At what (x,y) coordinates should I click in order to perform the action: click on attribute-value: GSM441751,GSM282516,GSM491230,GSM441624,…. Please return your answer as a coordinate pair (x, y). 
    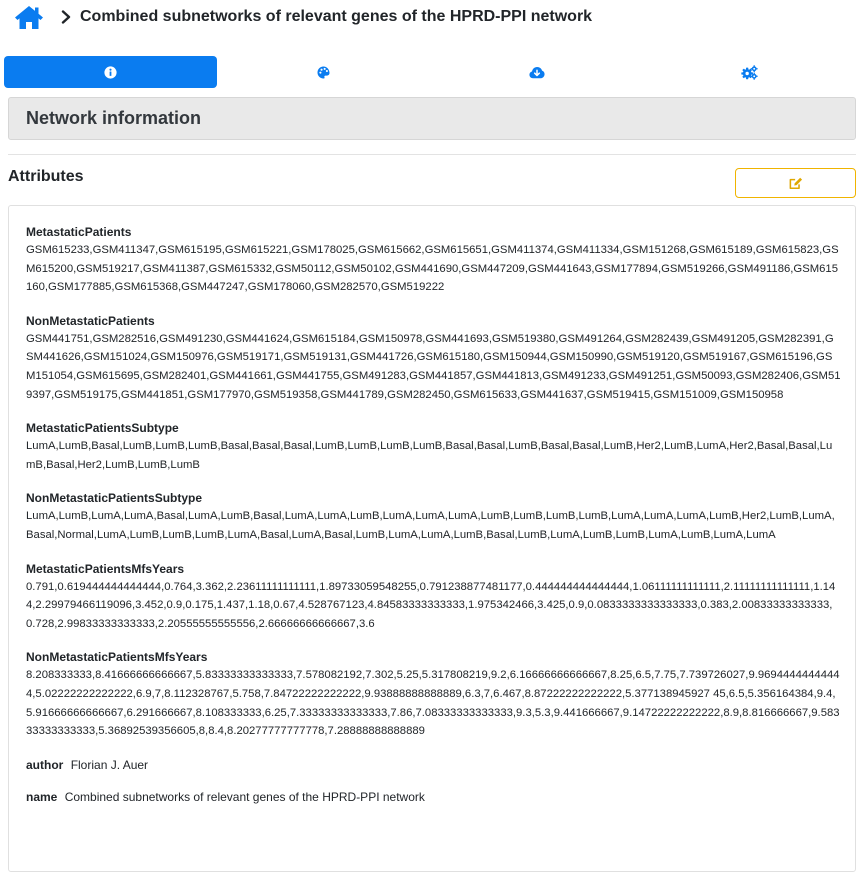
    Looking at the image, I should click on (433, 366).